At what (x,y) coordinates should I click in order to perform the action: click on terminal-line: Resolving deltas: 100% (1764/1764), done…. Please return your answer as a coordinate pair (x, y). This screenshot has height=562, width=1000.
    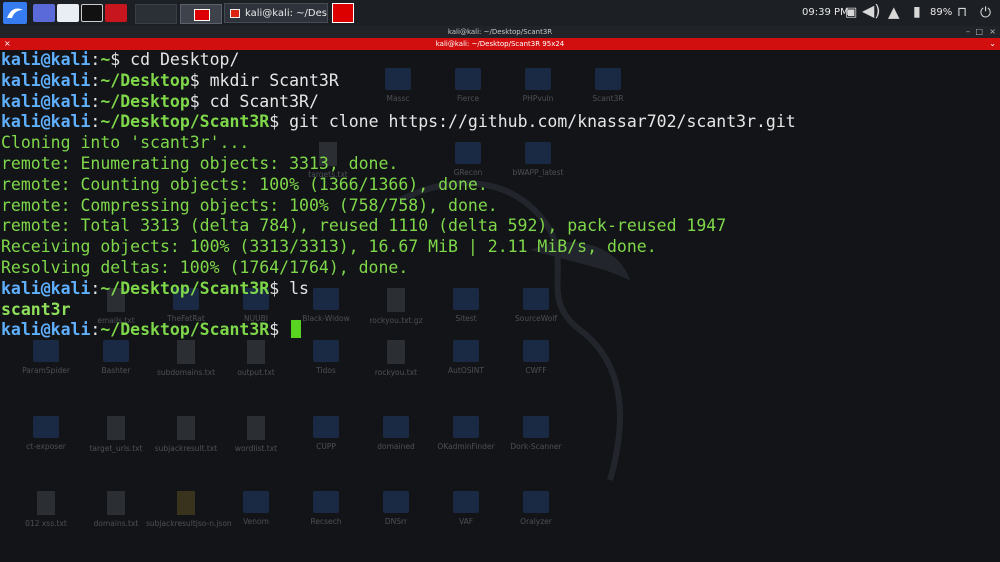
    Looking at the image, I should click on (398, 268).